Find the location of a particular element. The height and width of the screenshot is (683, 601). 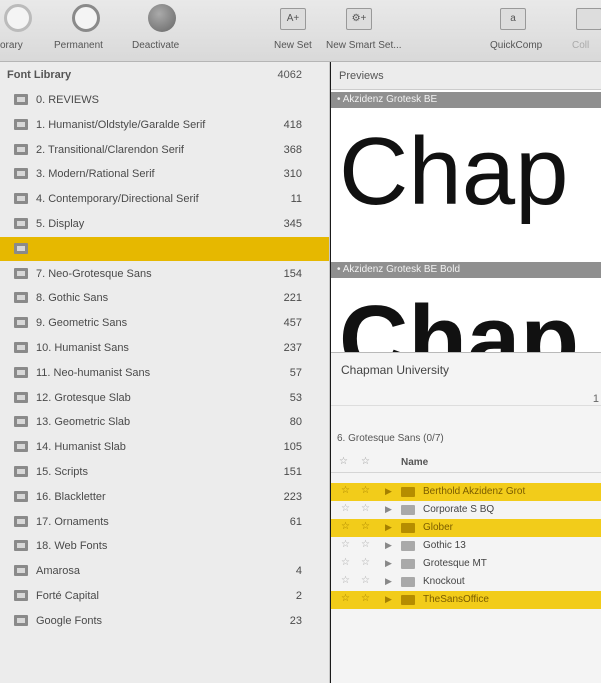

preview-font-bar: • Akzidenz Grotesk BE is located at coordinates (466, 100).